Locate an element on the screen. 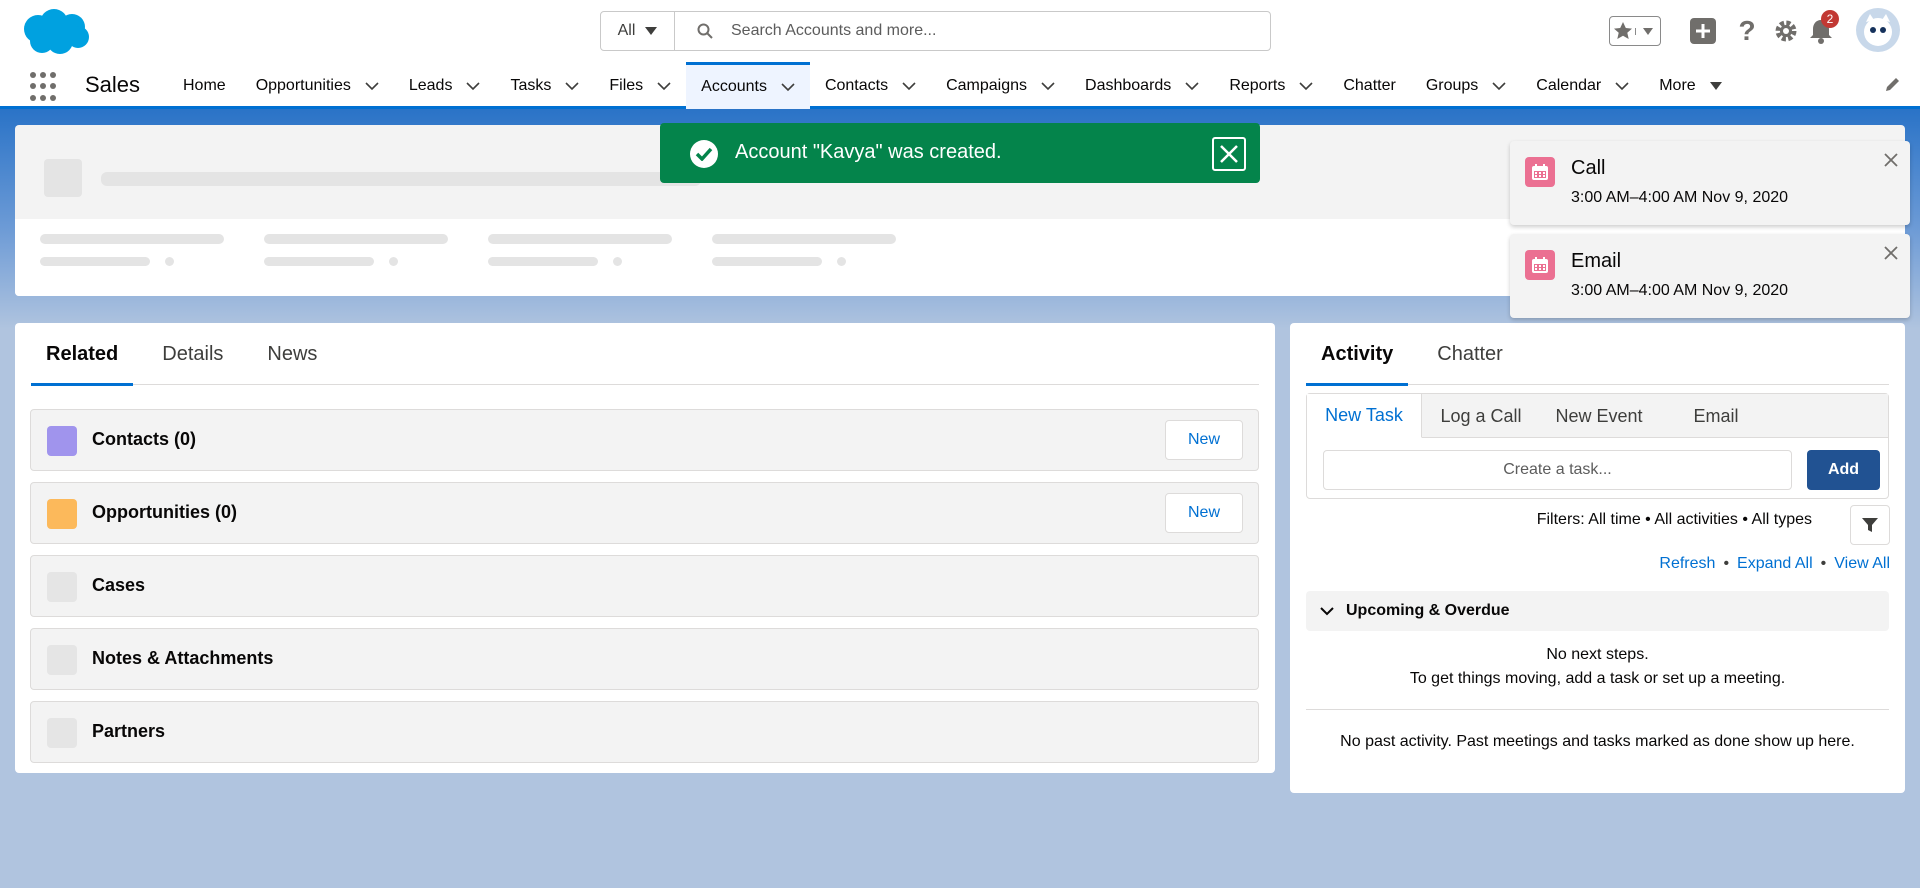 The image size is (1920, 888). nav-tab-label: Calendar is located at coordinates (1569, 85).